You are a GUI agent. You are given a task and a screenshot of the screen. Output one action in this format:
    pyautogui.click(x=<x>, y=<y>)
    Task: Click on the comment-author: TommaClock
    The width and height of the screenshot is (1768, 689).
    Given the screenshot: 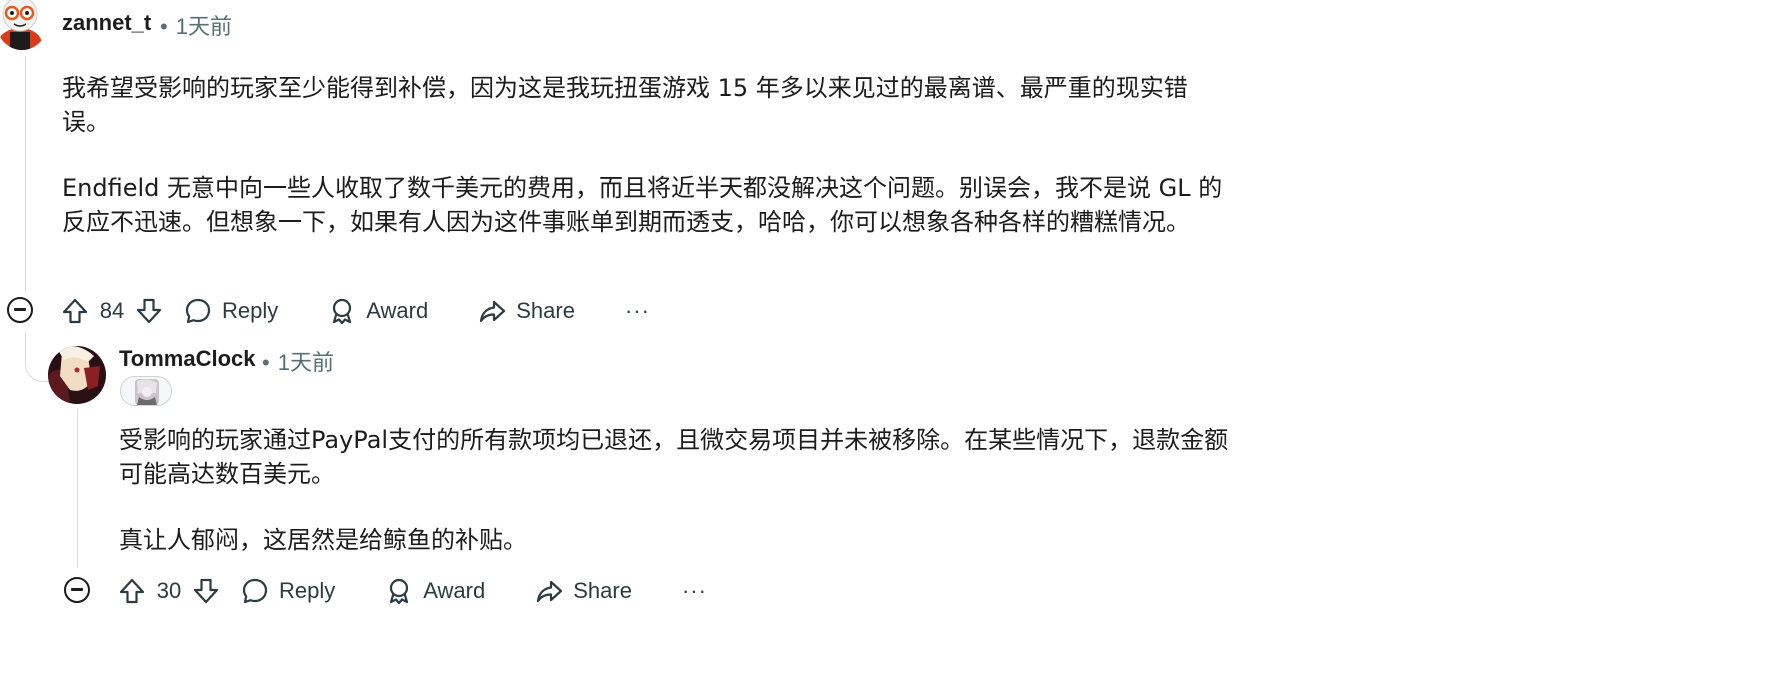 What is the action you would take?
    pyautogui.click(x=187, y=359)
    